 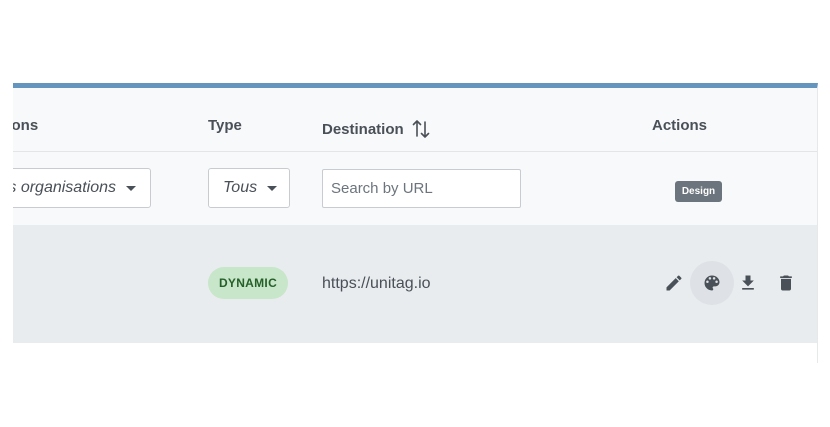 I want to click on search-by-url-input, so click(x=421, y=188).